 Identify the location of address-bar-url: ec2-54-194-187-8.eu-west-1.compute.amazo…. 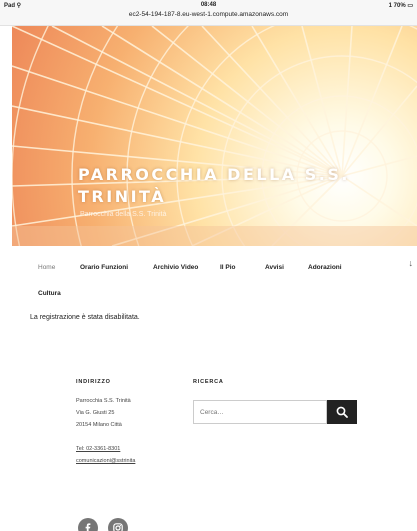
(208, 14).